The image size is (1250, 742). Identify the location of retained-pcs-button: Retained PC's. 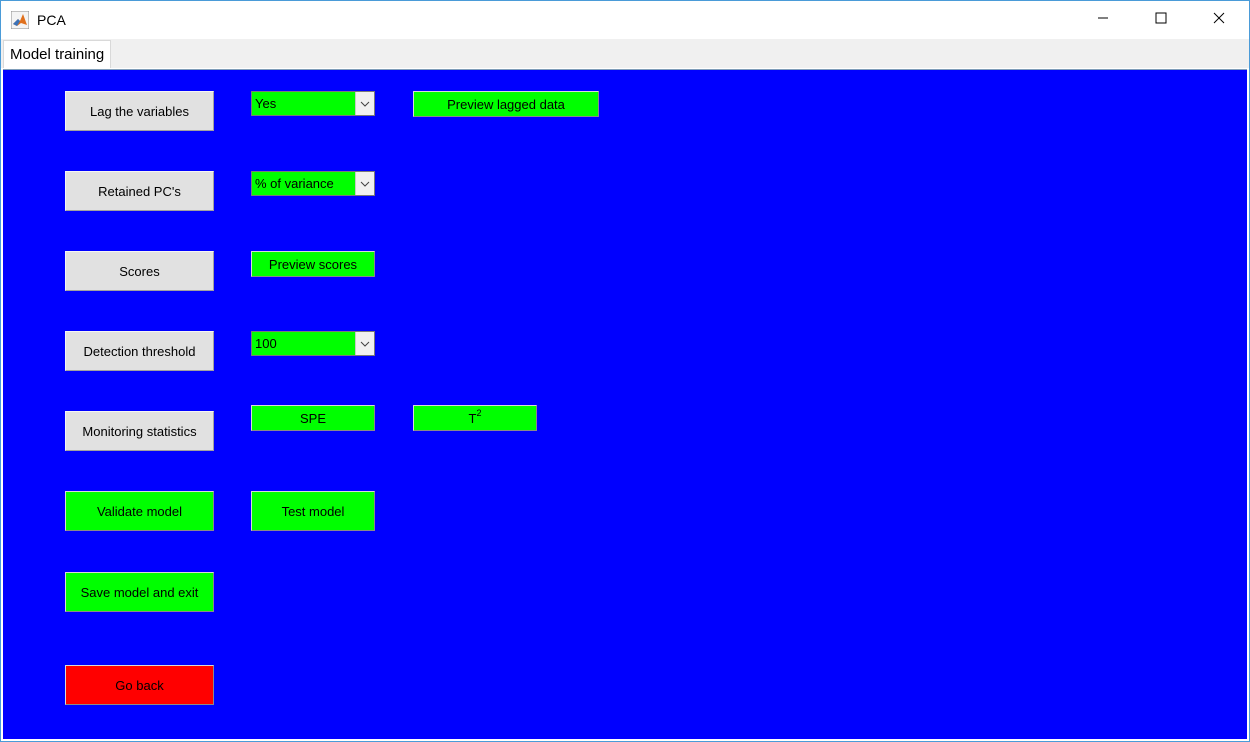
(139, 191).